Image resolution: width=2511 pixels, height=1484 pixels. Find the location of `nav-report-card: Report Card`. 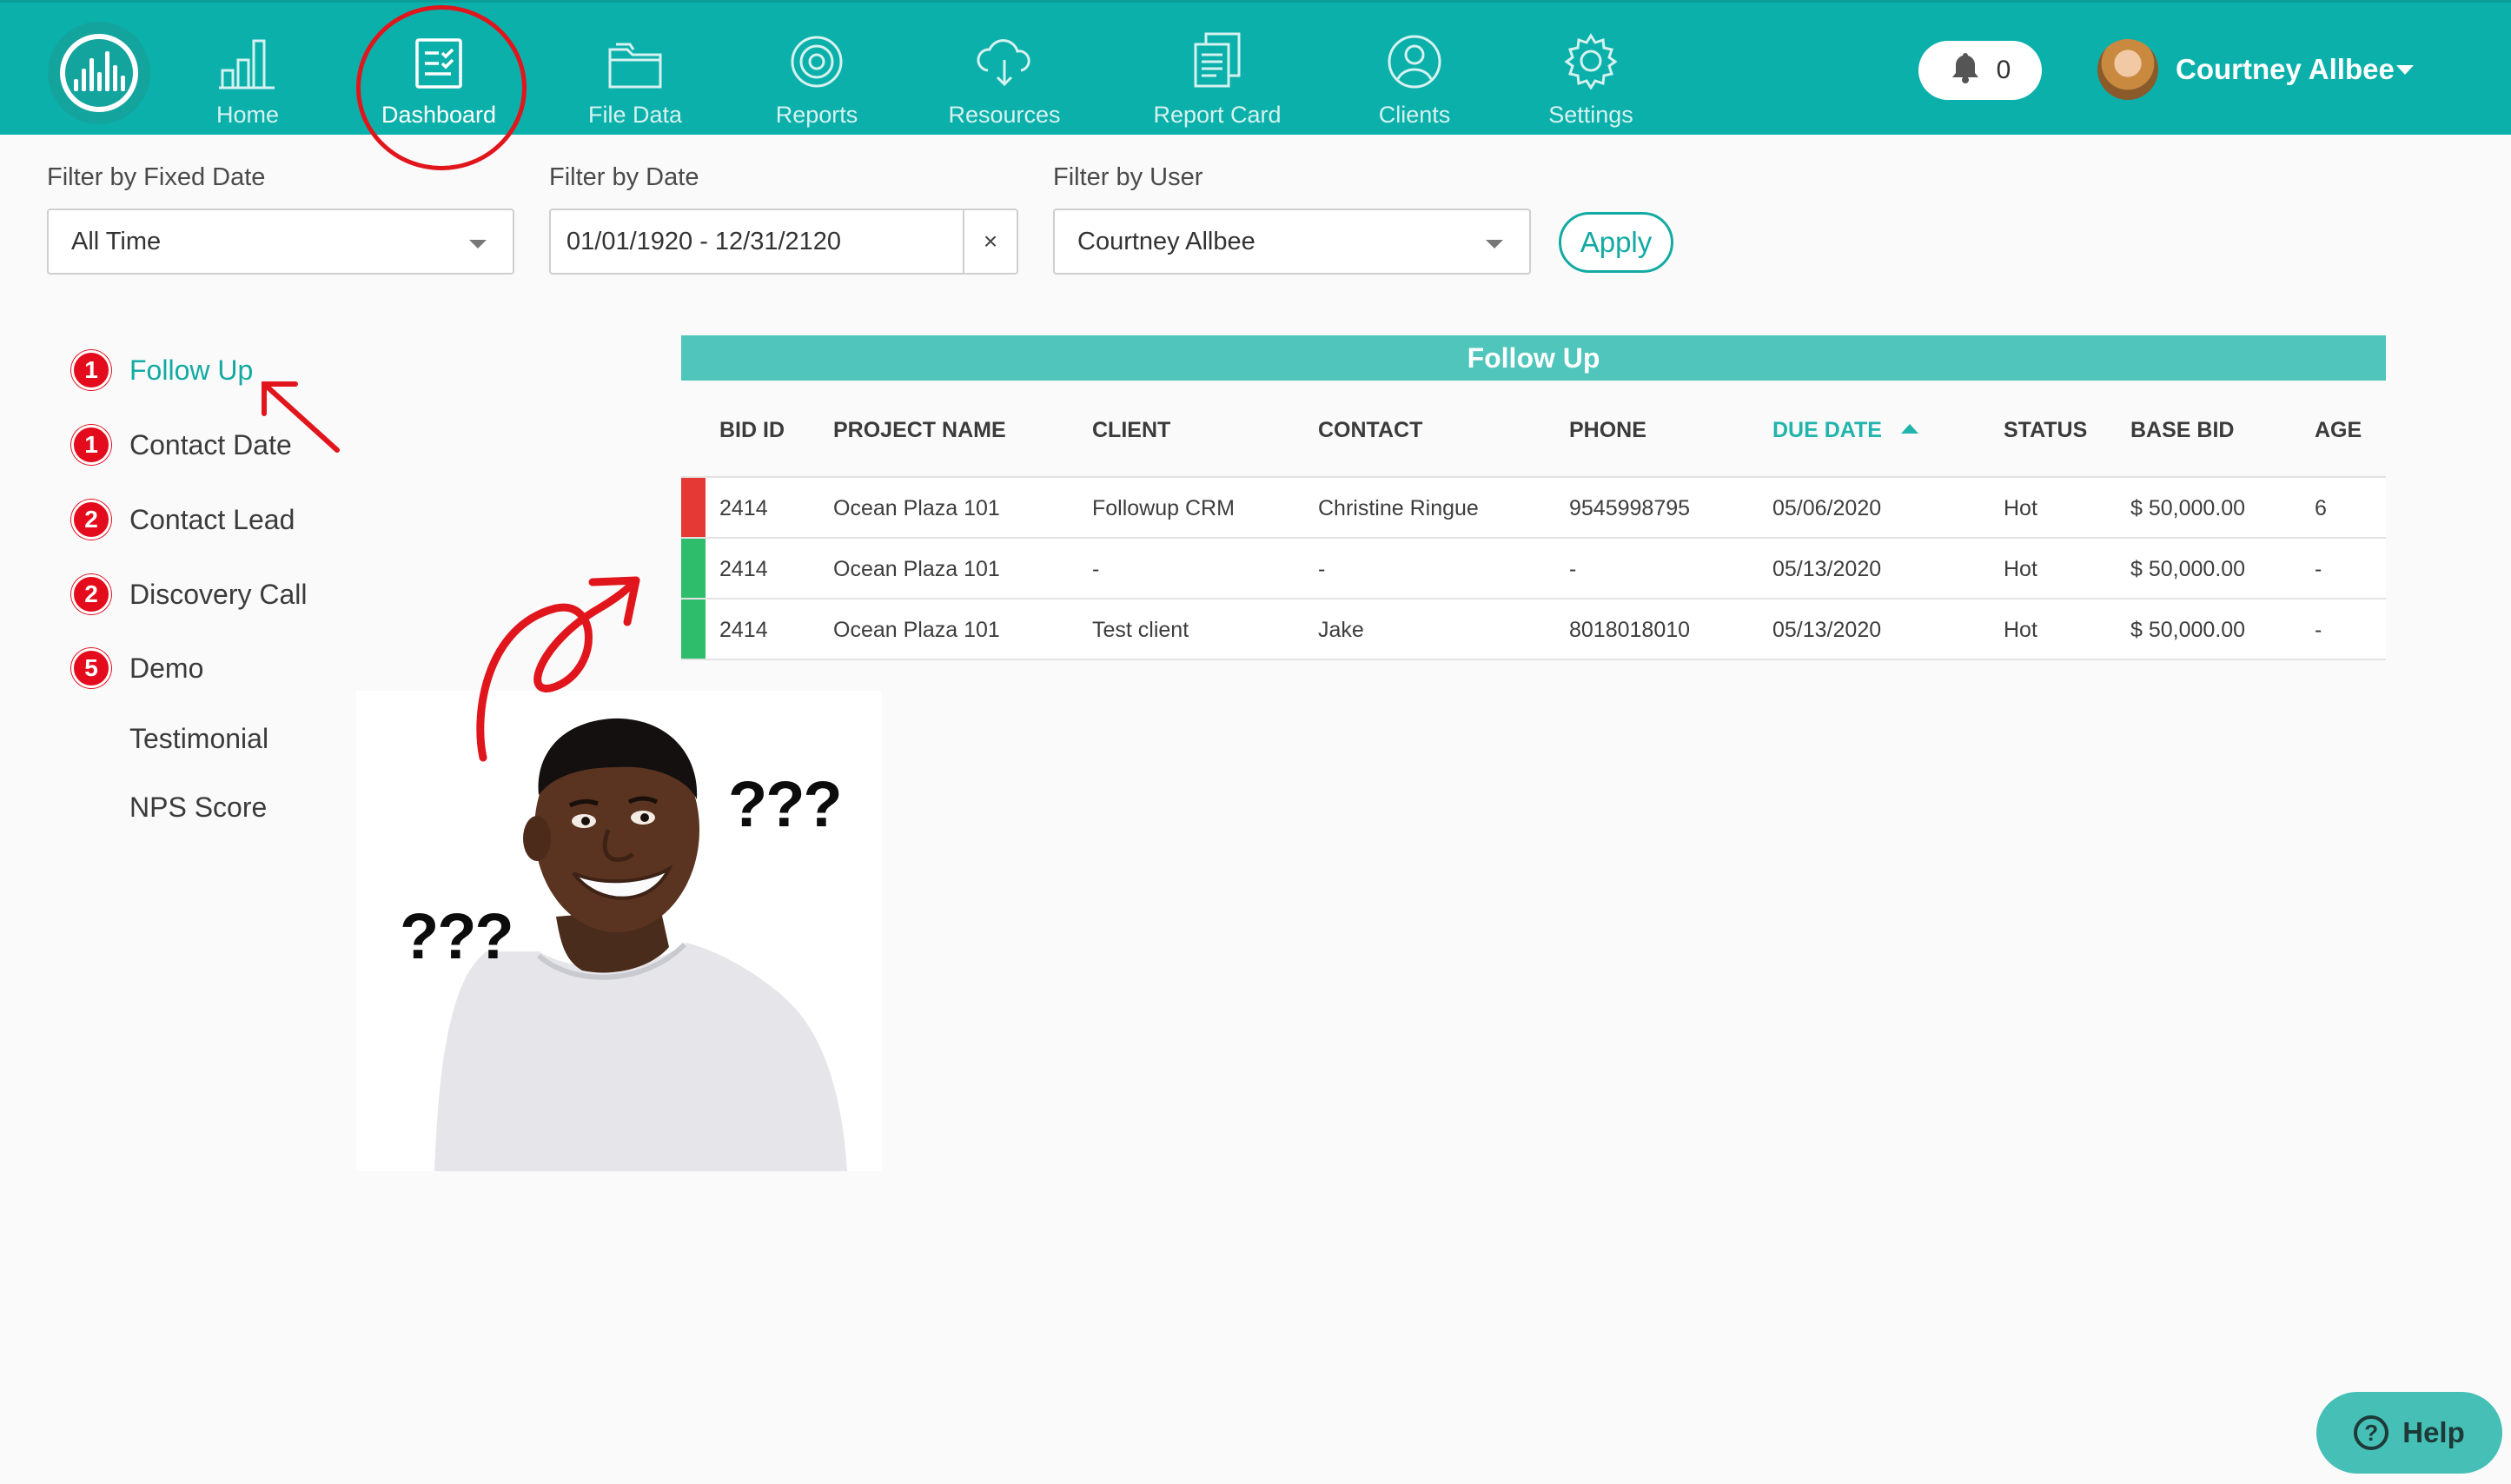

nav-report-card: Report Card is located at coordinates (1217, 79).